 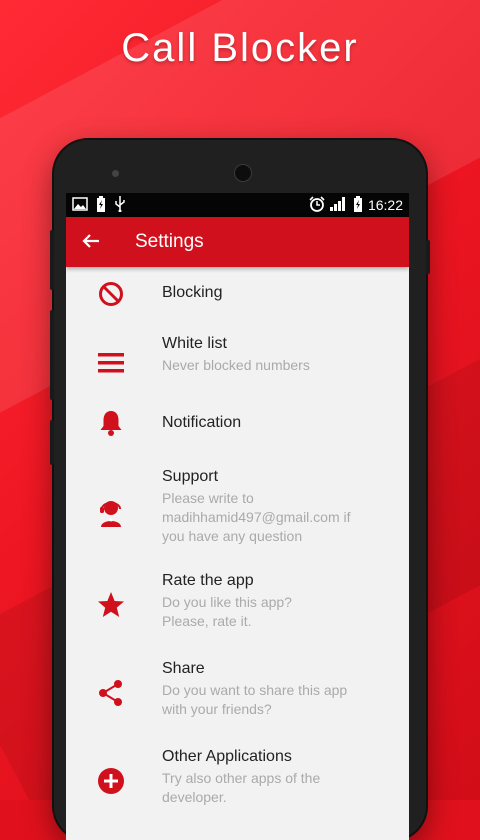 I want to click on usb-icon, so click(x=120, y=205).